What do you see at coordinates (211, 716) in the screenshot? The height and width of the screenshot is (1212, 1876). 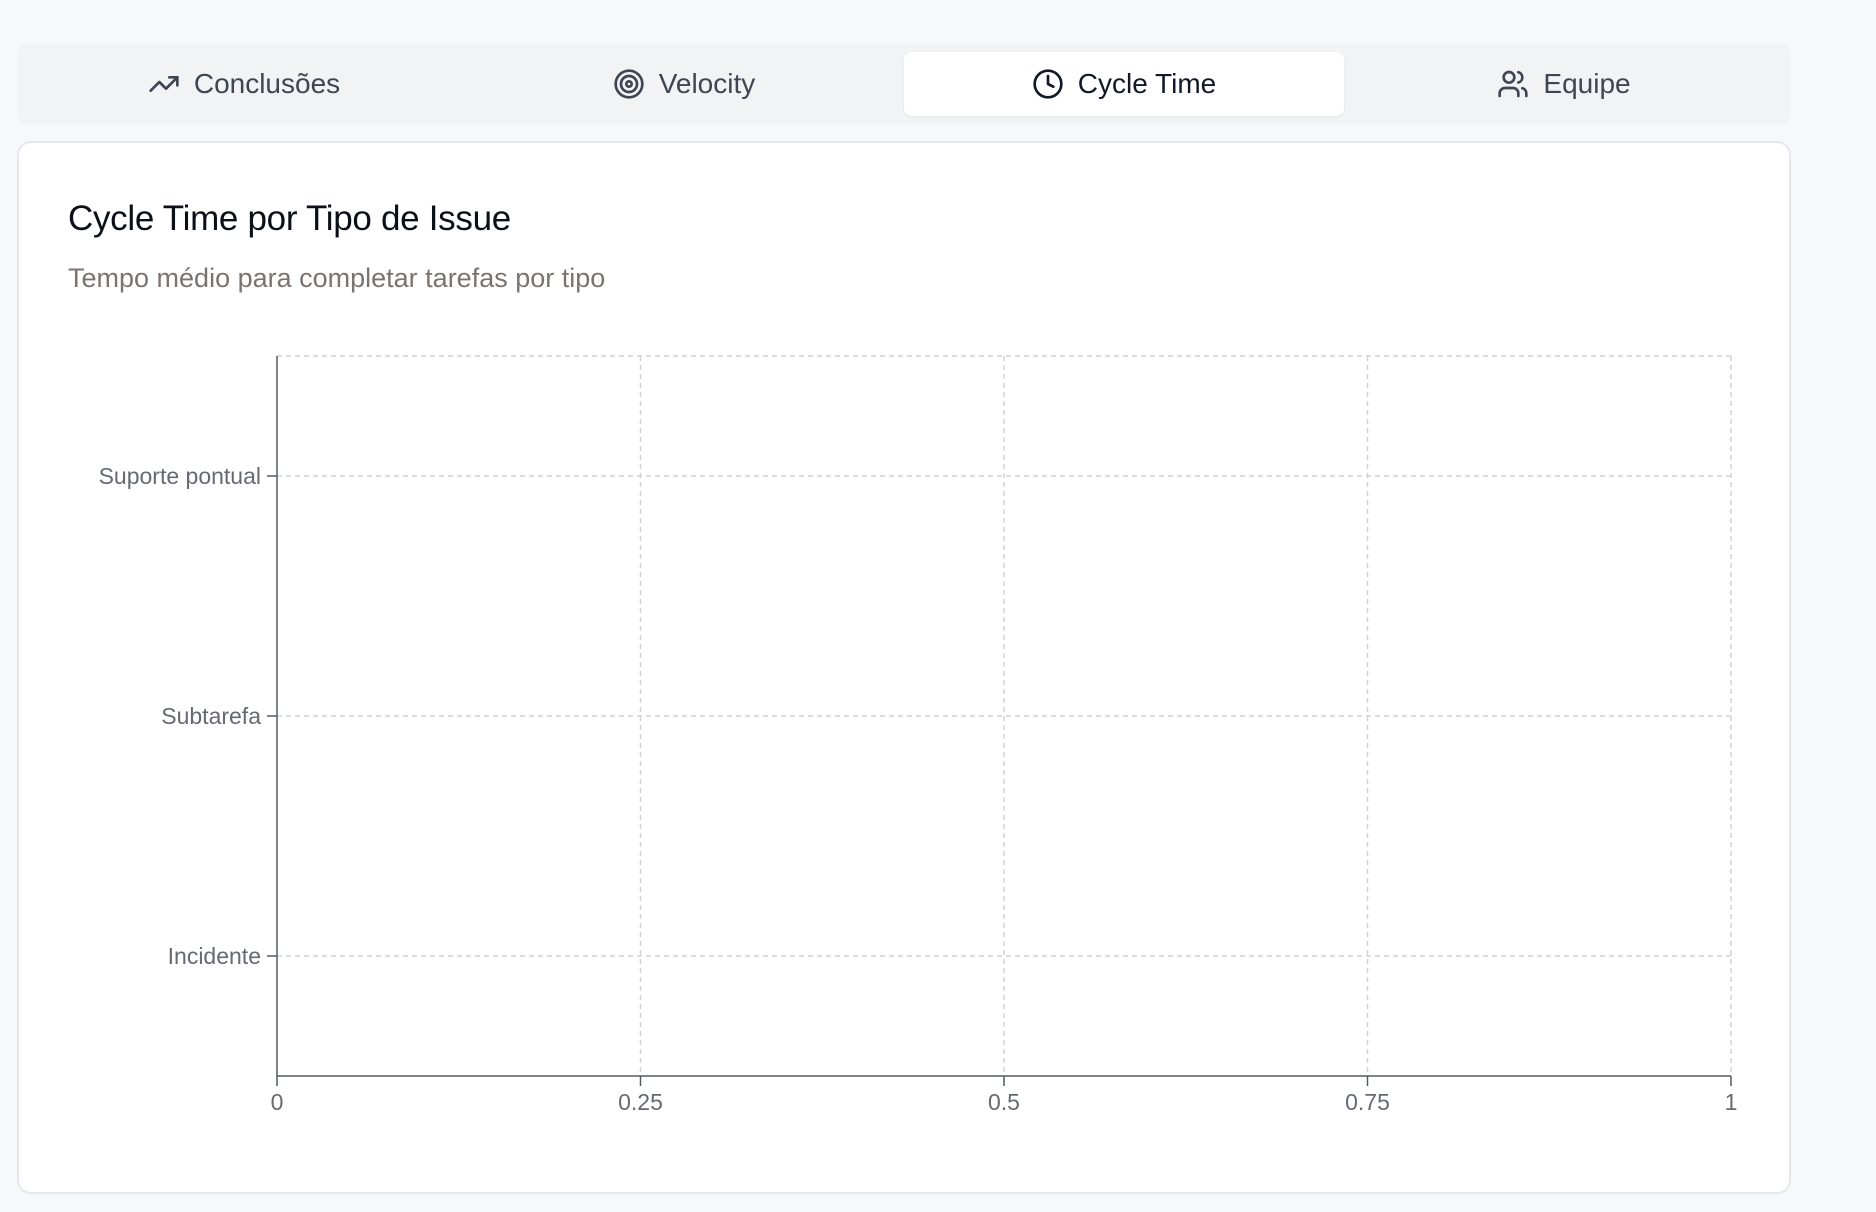 I see `y-tick-label: Subtarefa` at bounding box center [211, 716].